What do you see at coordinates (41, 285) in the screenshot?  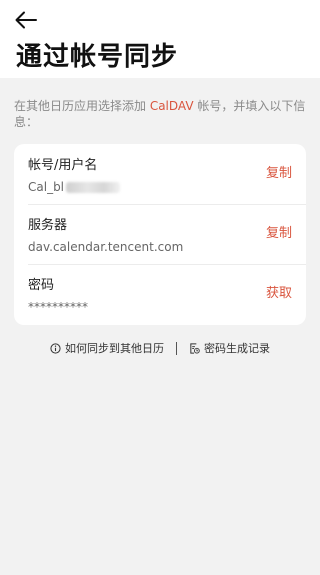 I see `password-label: 密码` at bounding box center [41, 285].